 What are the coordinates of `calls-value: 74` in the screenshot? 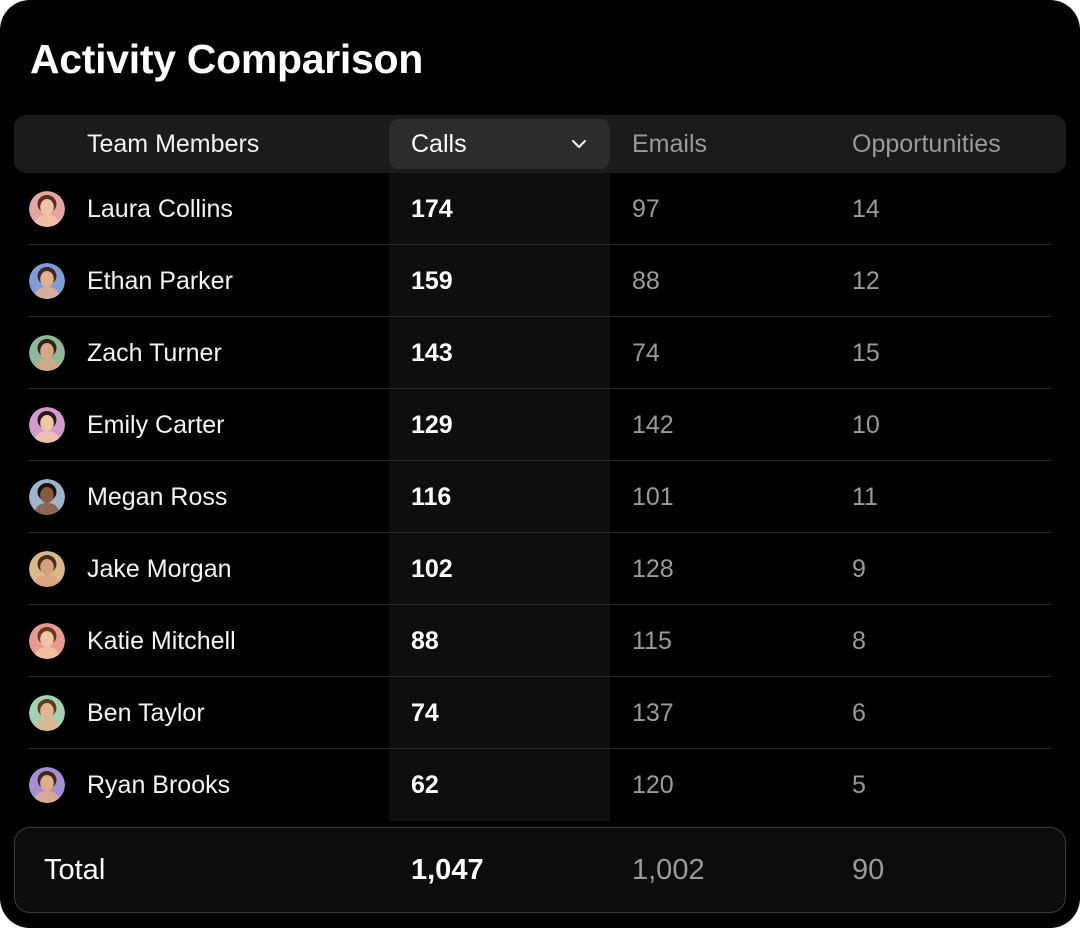 It's located at (425, 712).